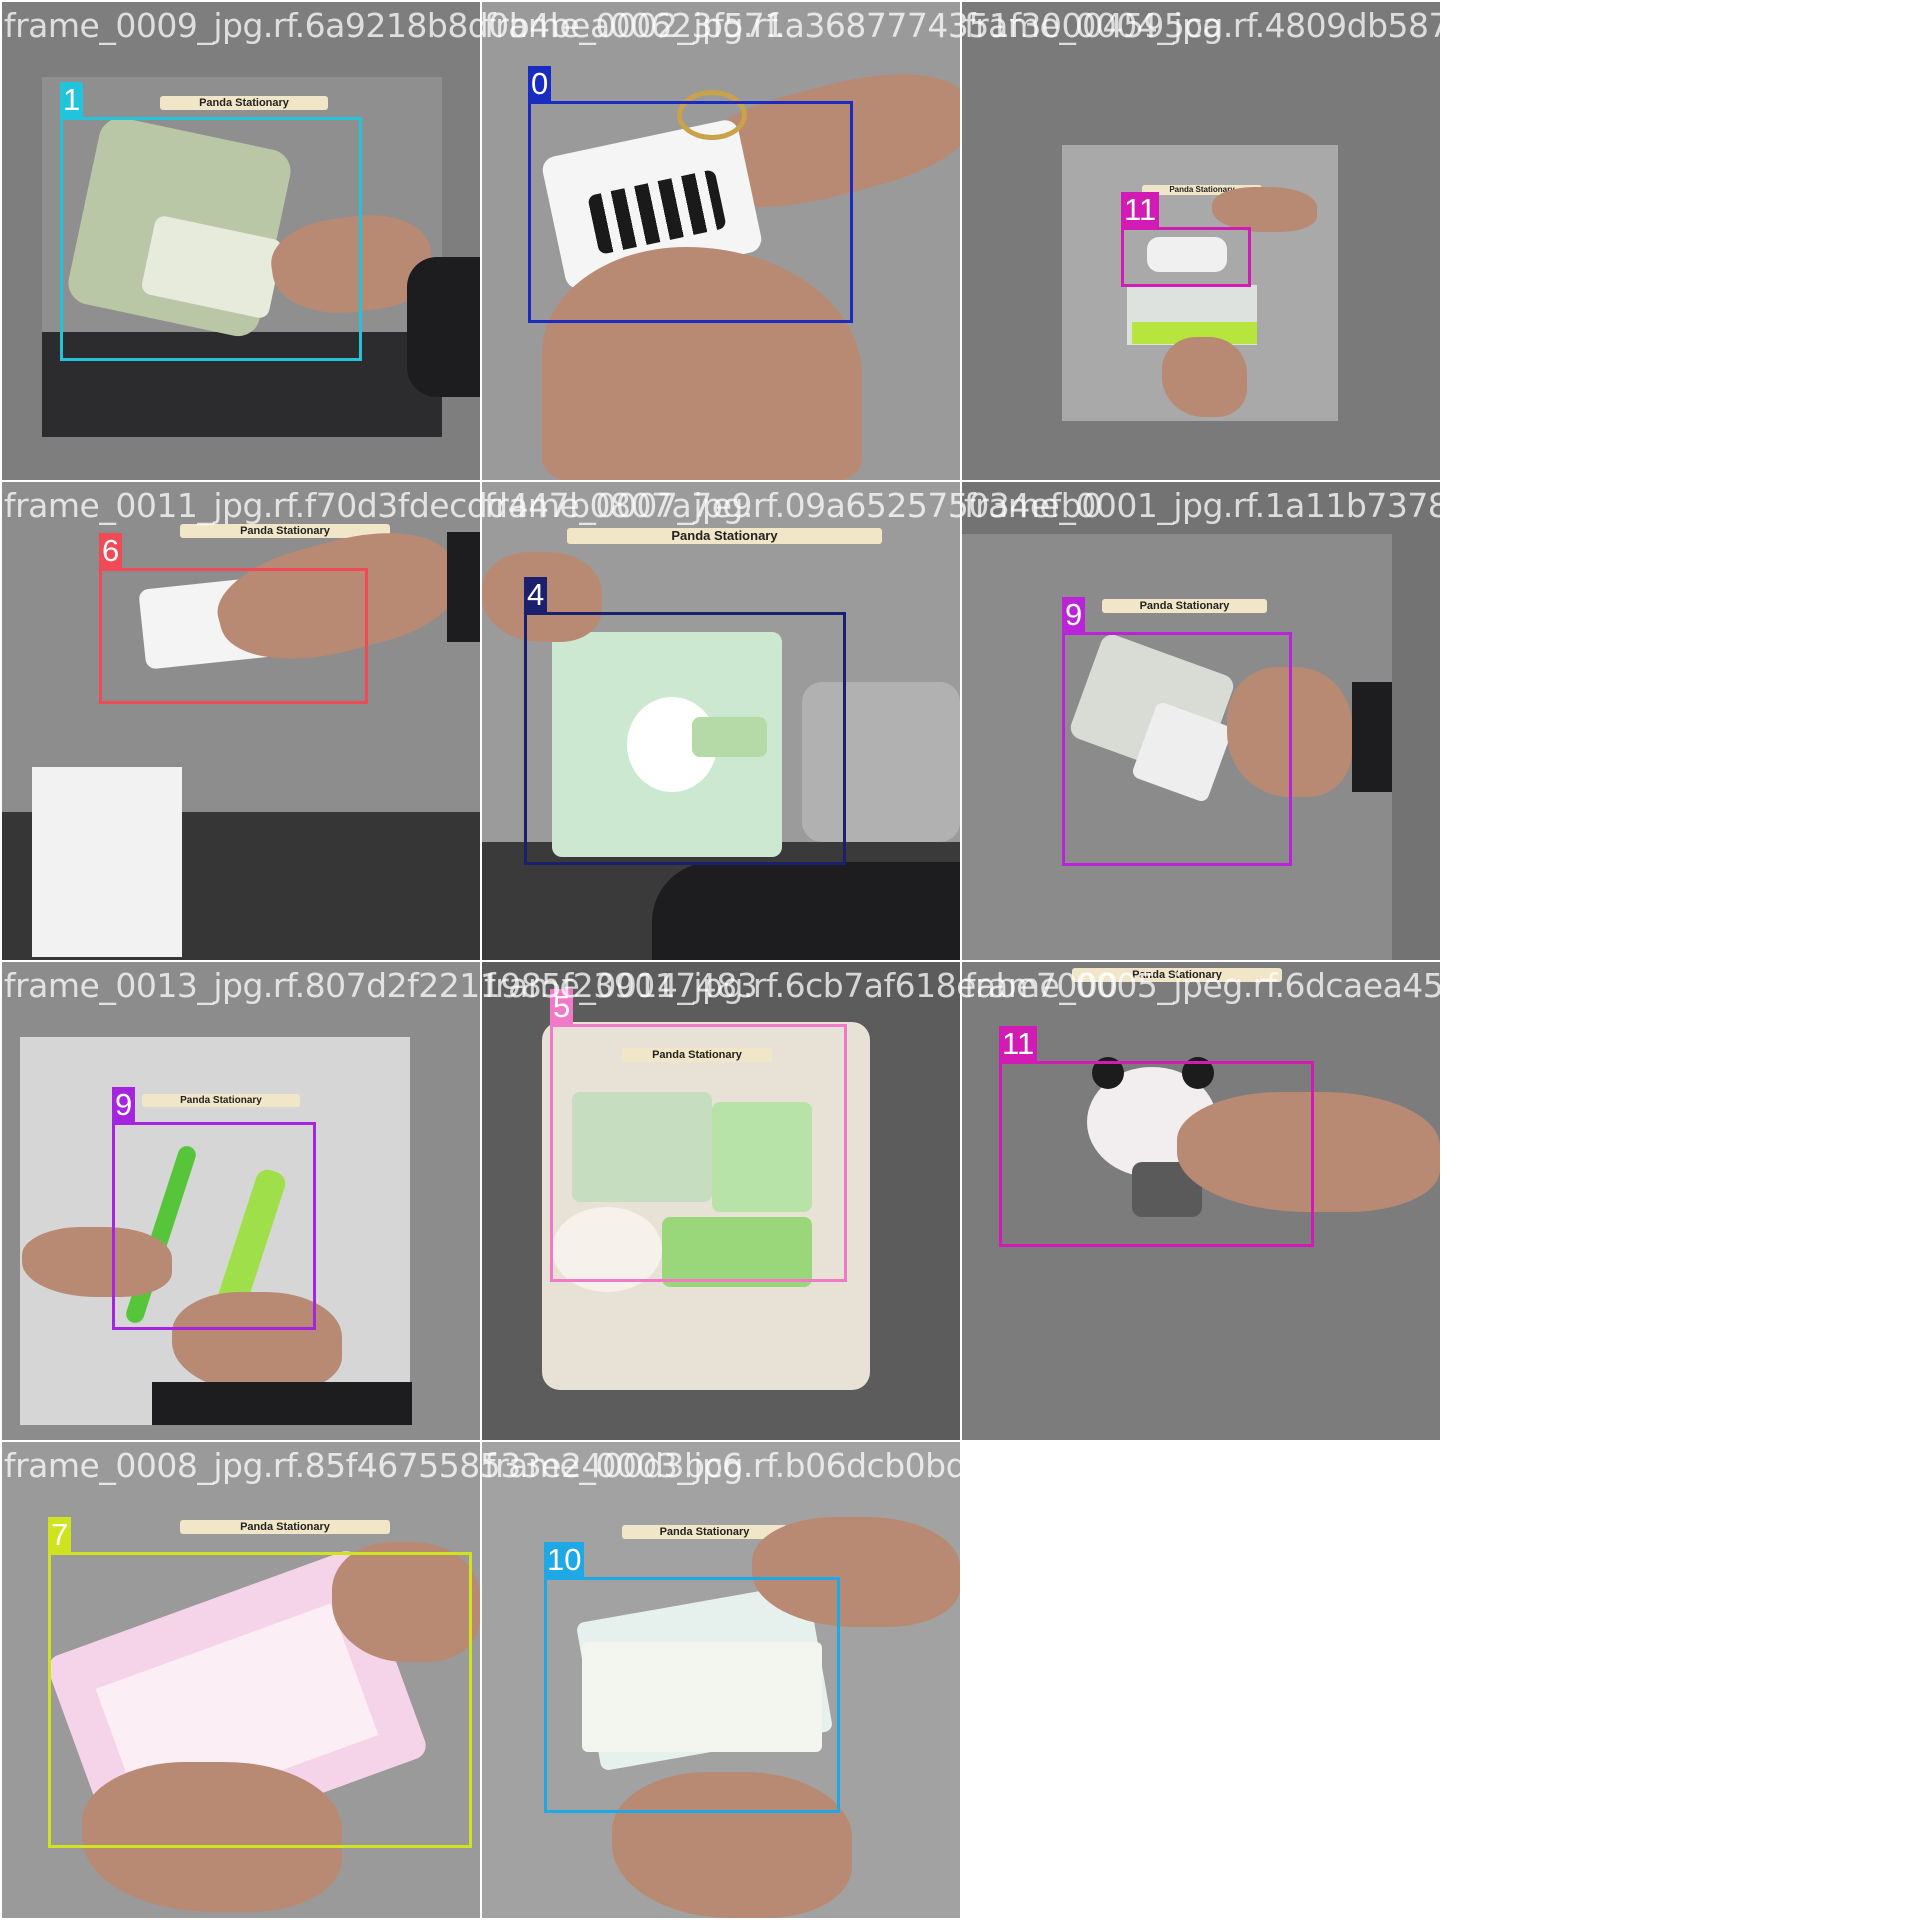  What do you see at coordinates (540, 84) in the screenshot?
I see `class-label: 0` at bounding box center [540, 84].